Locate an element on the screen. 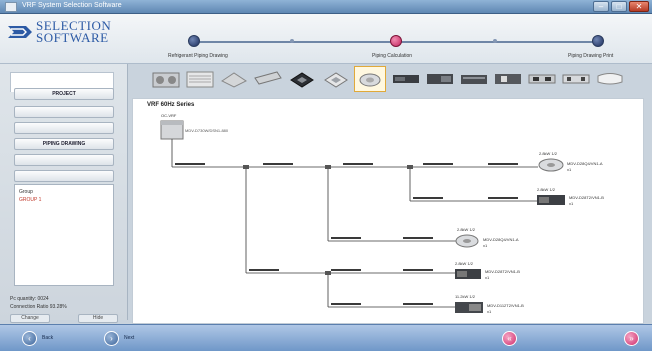  app-icon is located at coordinates (11, 7).